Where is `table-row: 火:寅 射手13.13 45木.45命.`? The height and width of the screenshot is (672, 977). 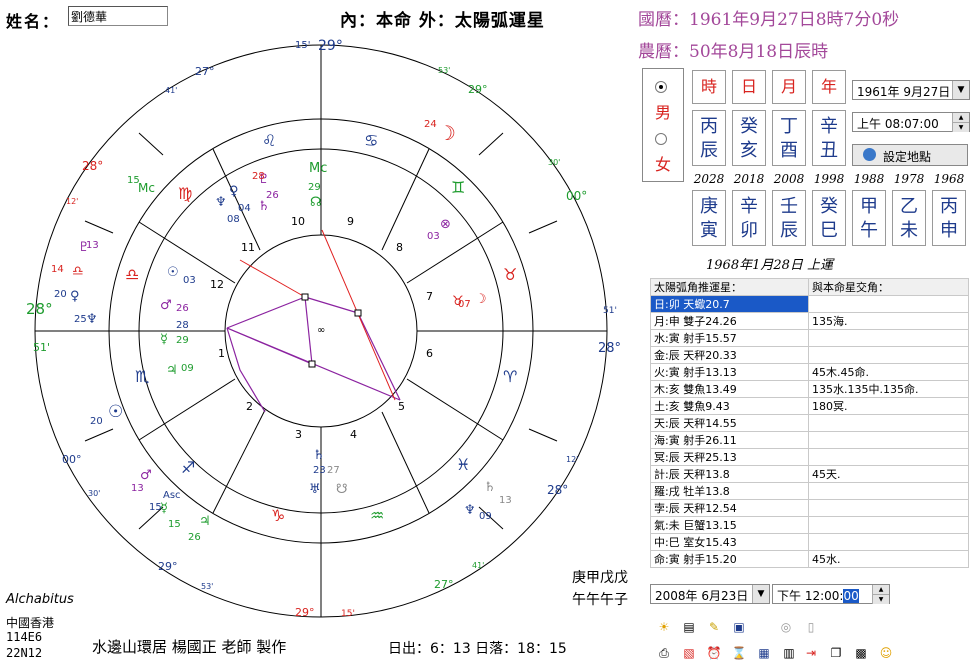
table-row: 火:寅 射手13.13 45木.45命. is located at coordinates (809, 372).